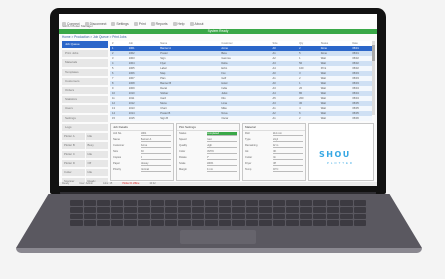 The height and width of the screenshot is (279, 445). Describe the element at coordinates (117, 157) in the screenshot. I see `field-label: Copies` at that location.